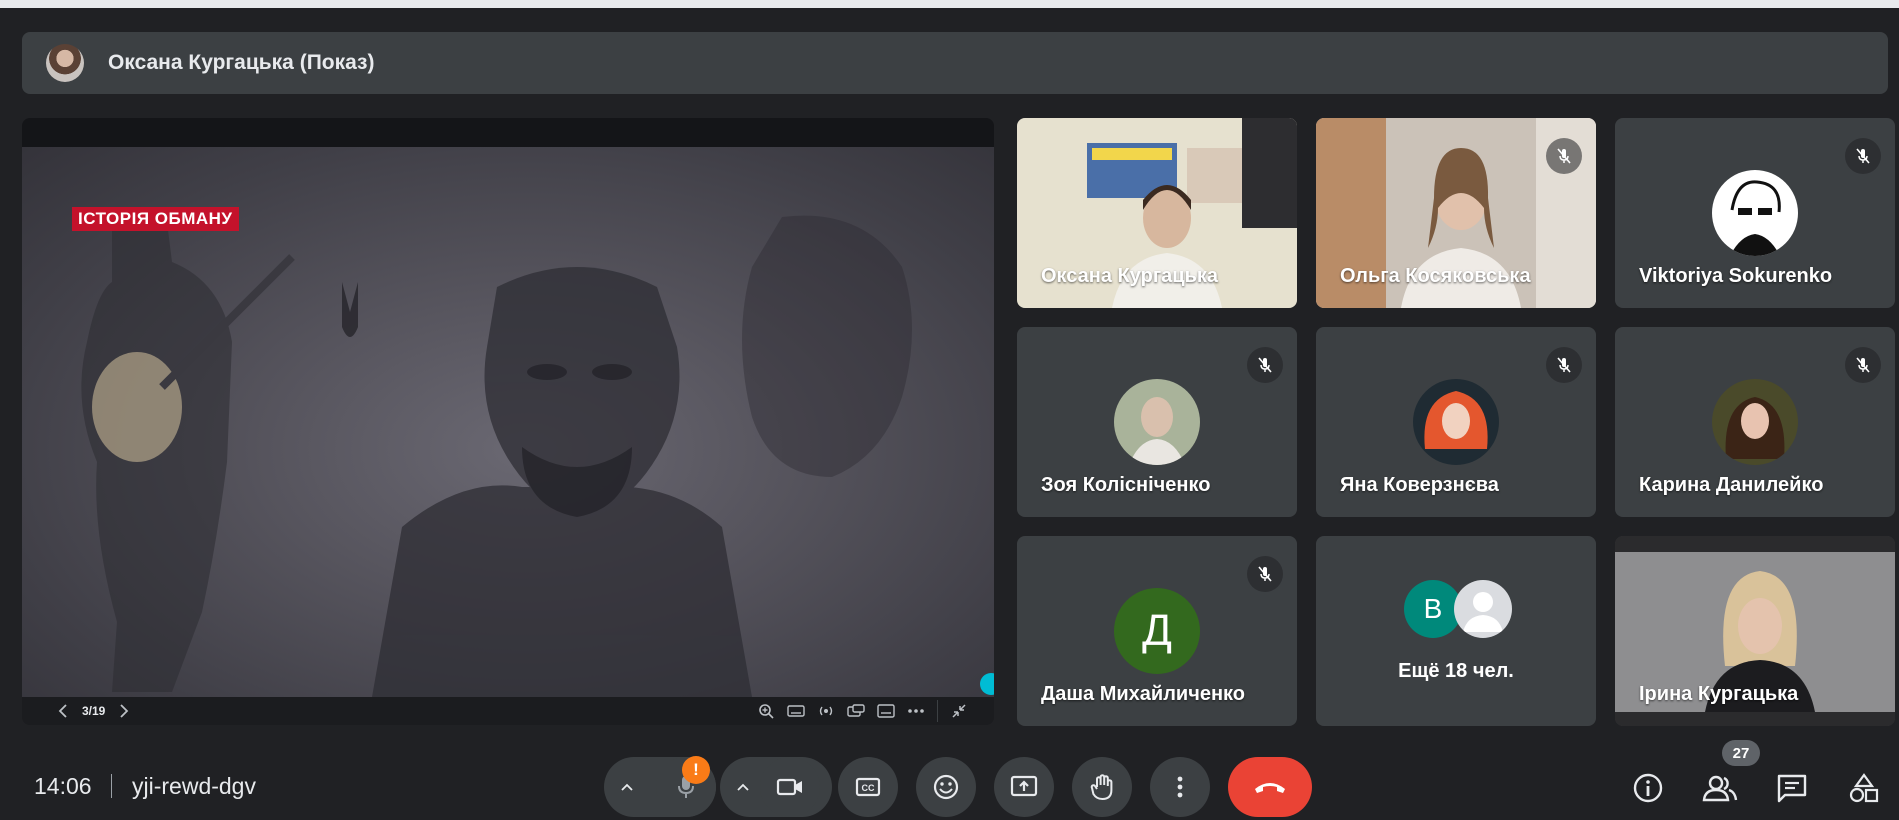  I want to click on more-horizontal-icon, so click(916, 711).